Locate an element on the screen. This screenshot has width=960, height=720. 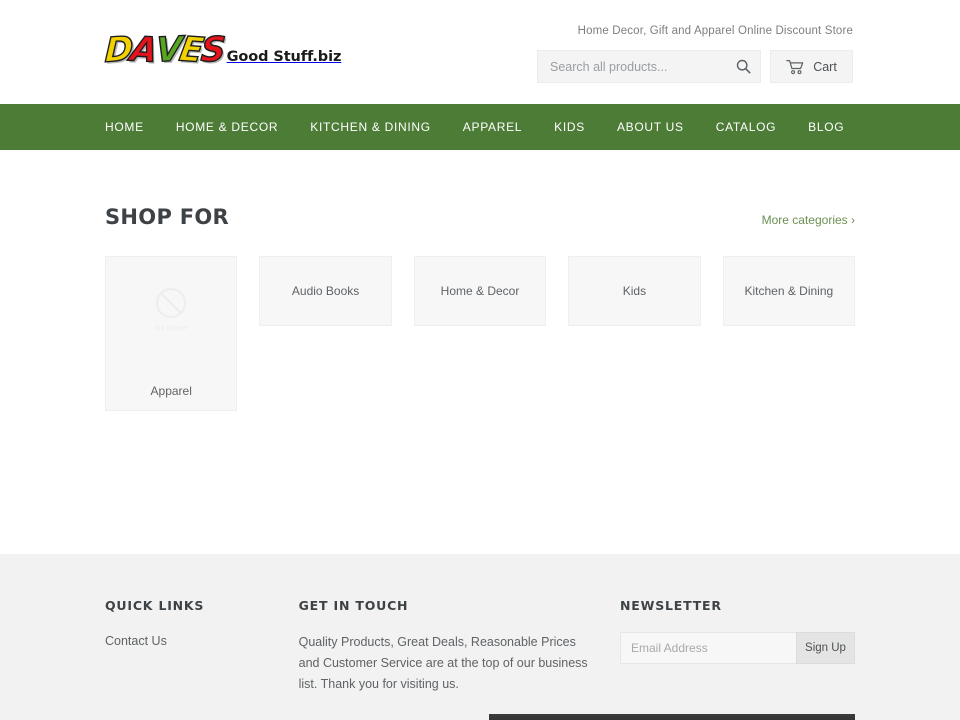
category-card-kids: Kids is located at coordinates (634, 291).